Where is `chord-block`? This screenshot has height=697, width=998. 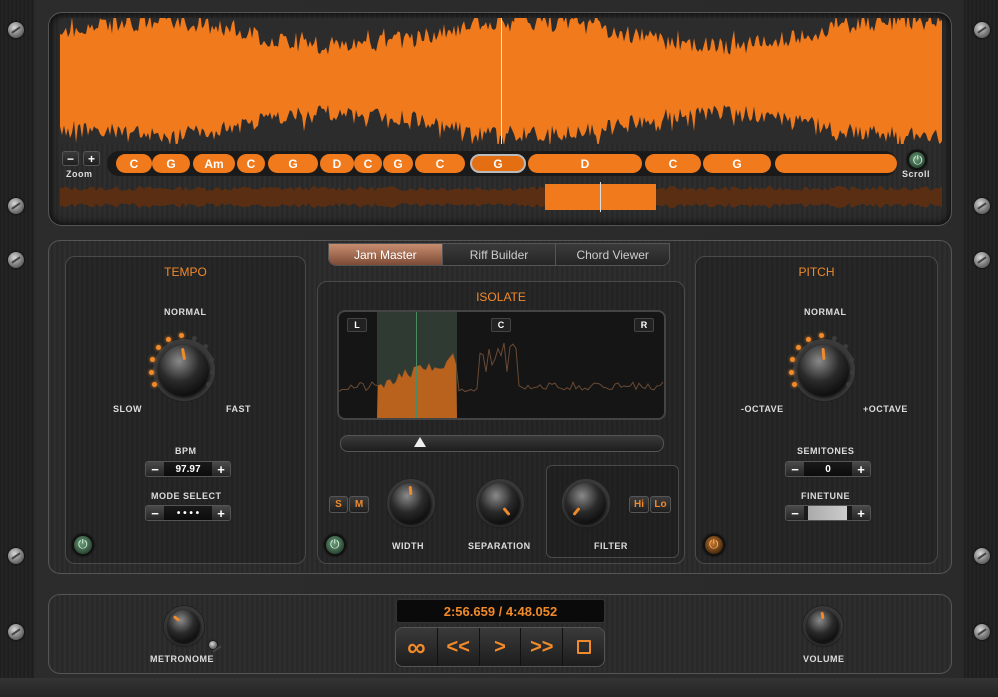
chord-block is located at coordinates (836, 163).